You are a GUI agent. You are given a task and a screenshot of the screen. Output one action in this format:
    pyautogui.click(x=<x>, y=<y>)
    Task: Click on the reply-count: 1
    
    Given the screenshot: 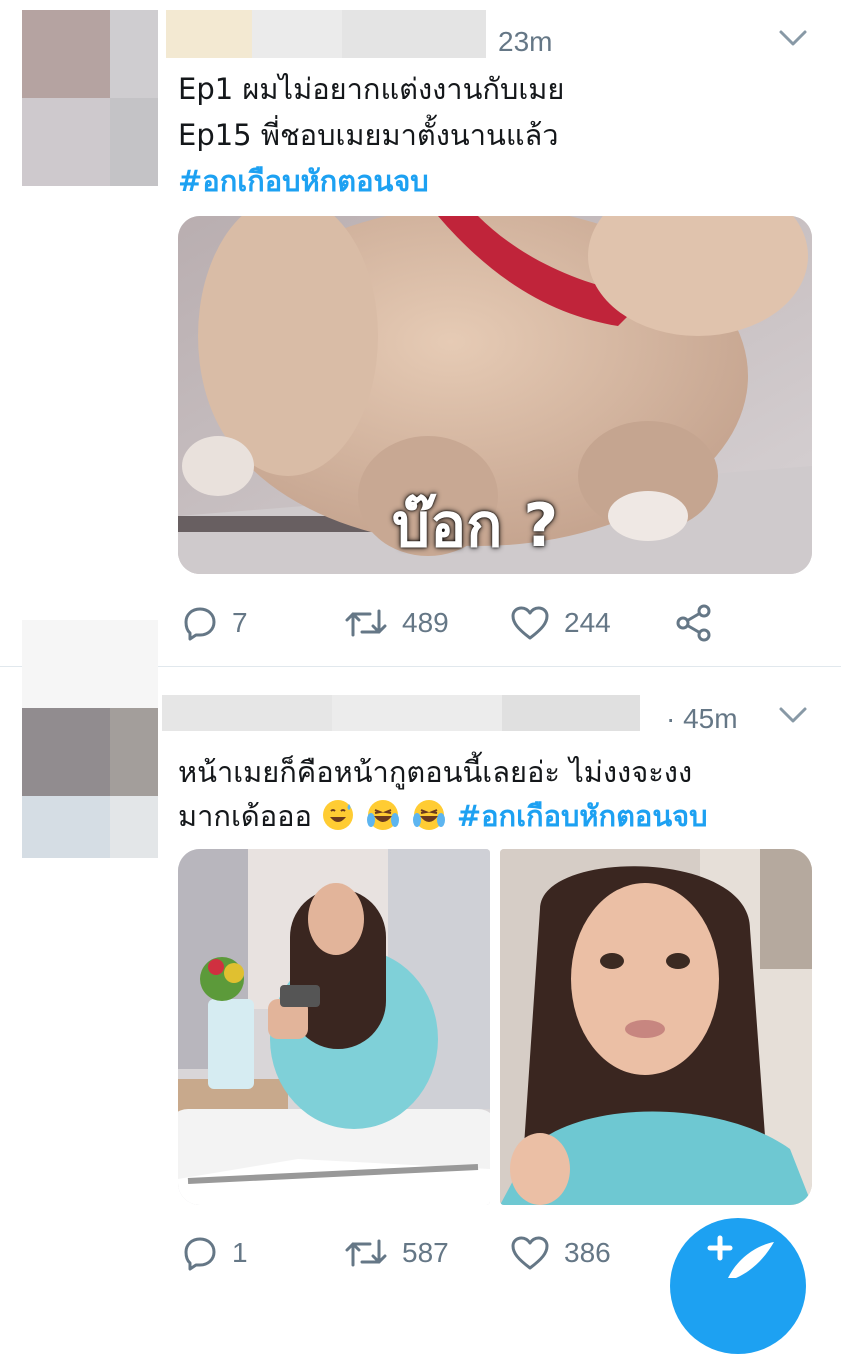 What is the action you would take?
    pyautogui.click(x=240, y=1252)
    